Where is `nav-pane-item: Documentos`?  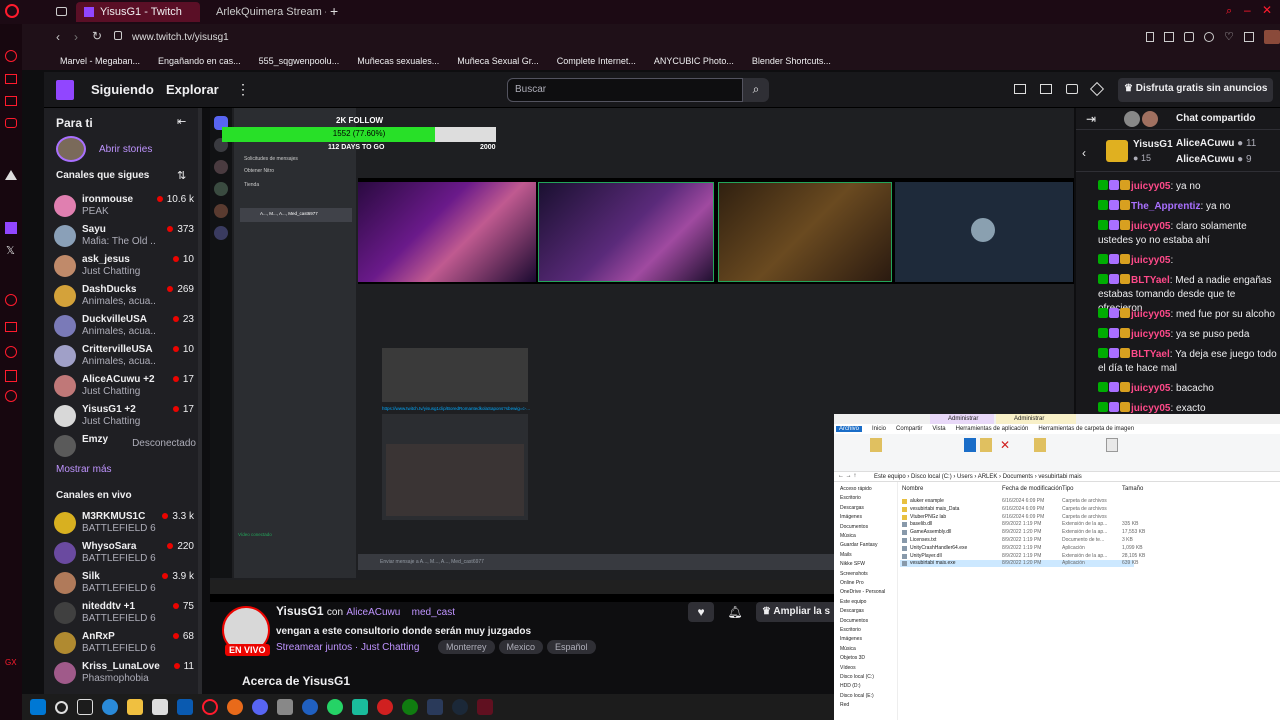 nav-pane-item: Documentos is located at coordinates (854, 527).